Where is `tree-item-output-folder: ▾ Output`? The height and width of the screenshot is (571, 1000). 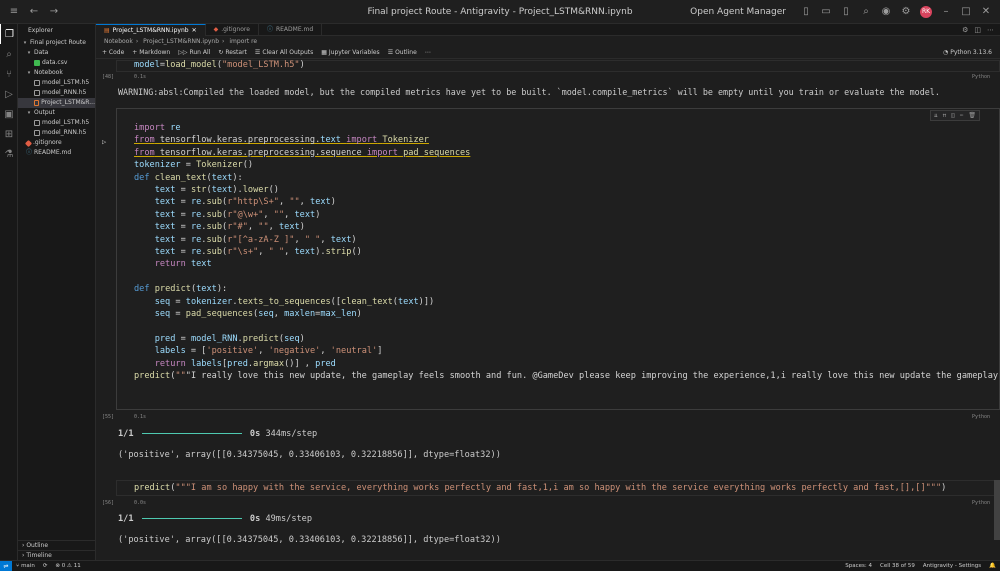 tree-item-output-folder: ▾ Output is located at coordinates (56, 113).